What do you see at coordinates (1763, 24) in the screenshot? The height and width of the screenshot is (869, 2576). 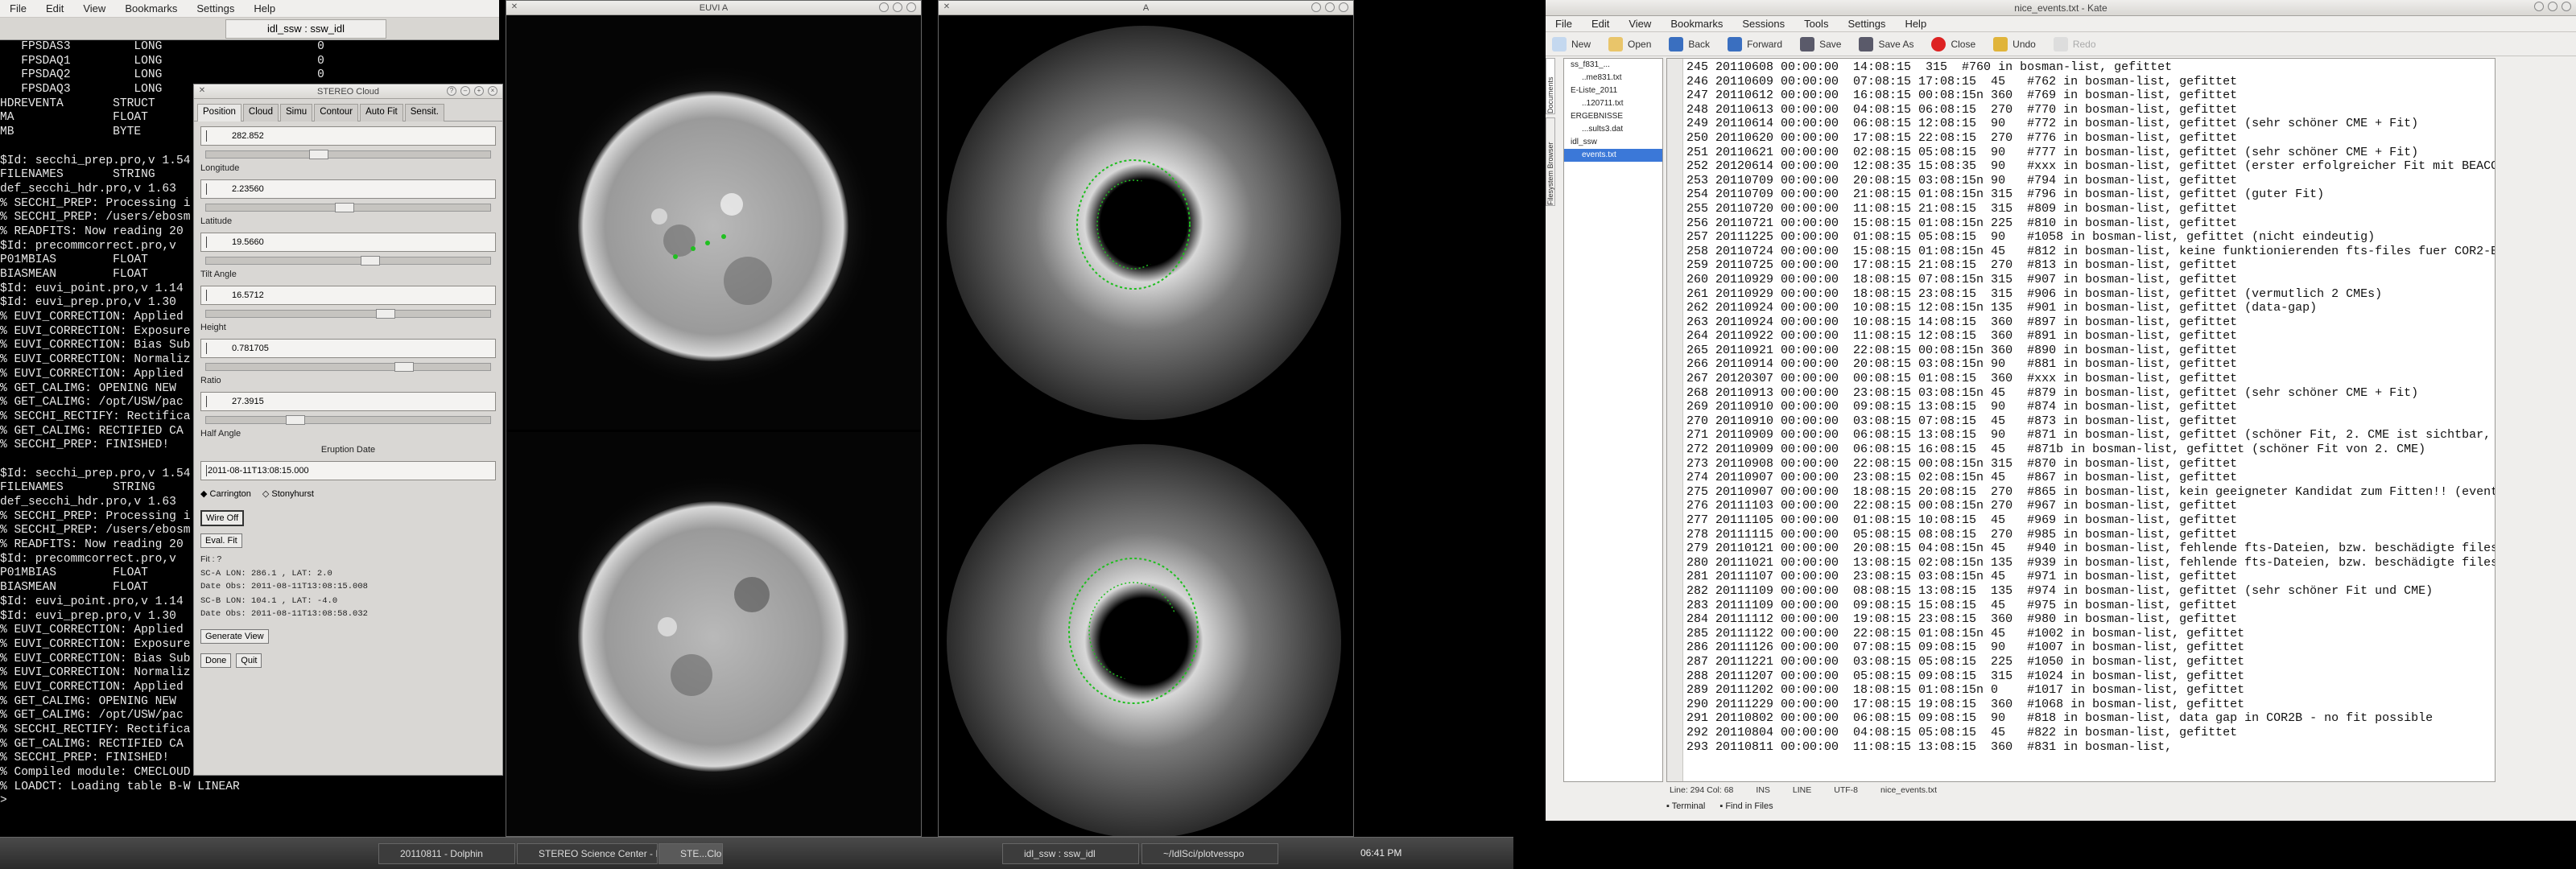 I see `kate-menu-sessions: Sessions` at bounding box center [1763, 24].